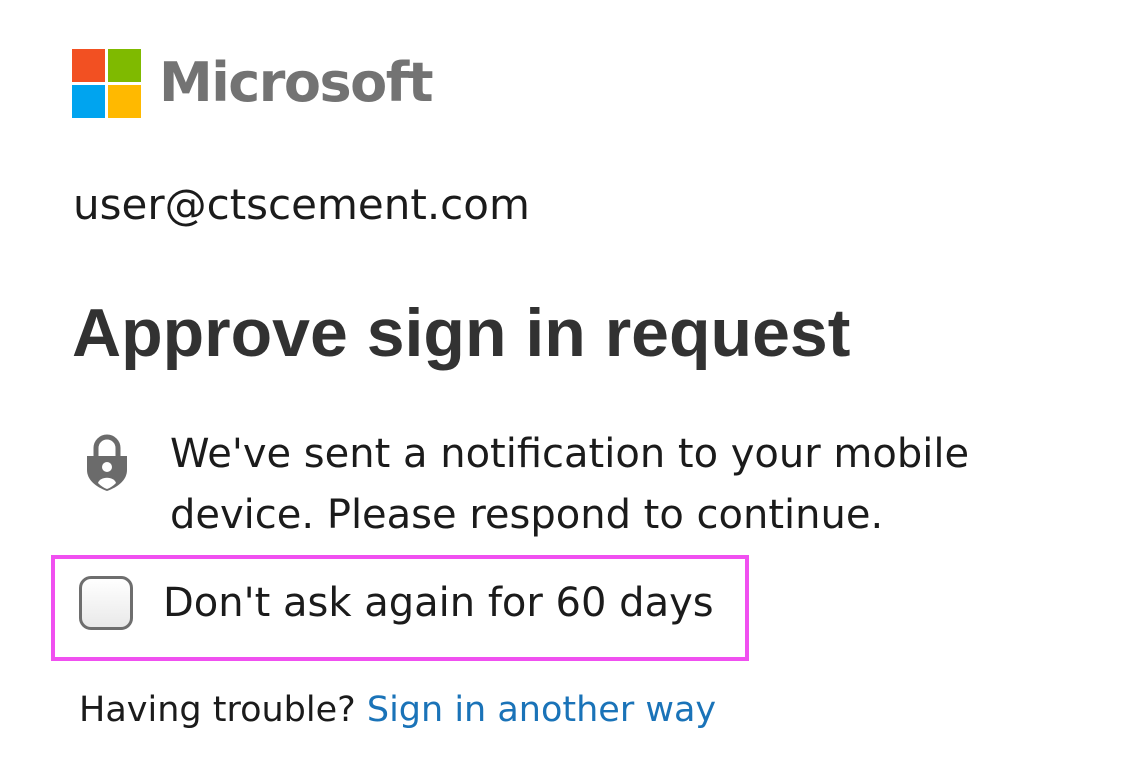 The height and width of the screenshot is (763, 1125). What do you see at coordinates (541, 710) in the screenshot?
I see `sign-in-another-way-link: Sign in another way` at bounding box center [541, 710].